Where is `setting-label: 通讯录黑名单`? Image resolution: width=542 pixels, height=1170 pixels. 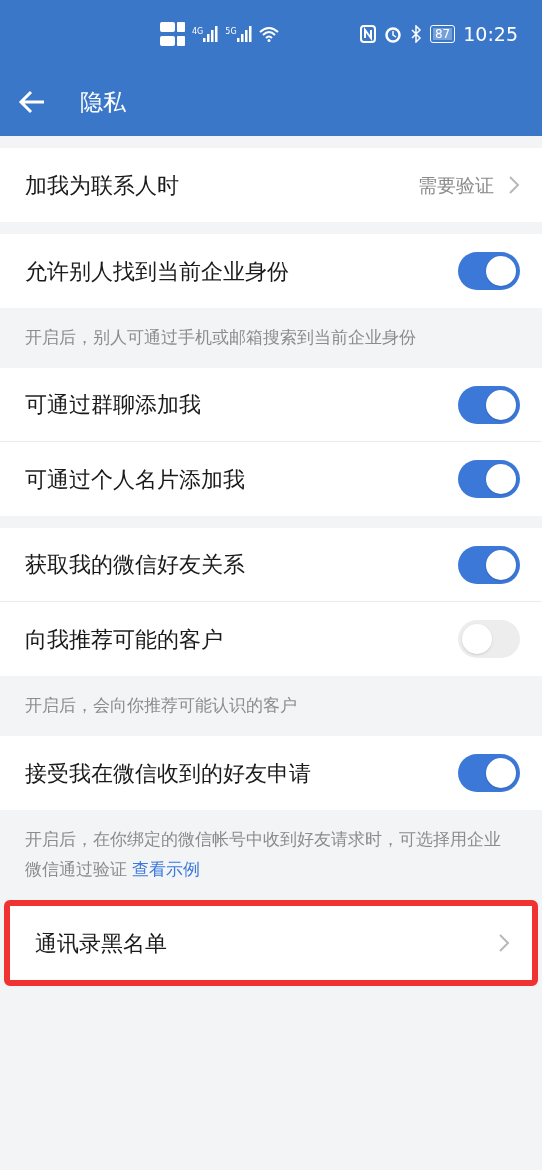
setting-label: 通讯录黑名单 is located at coordinates (101, 943).